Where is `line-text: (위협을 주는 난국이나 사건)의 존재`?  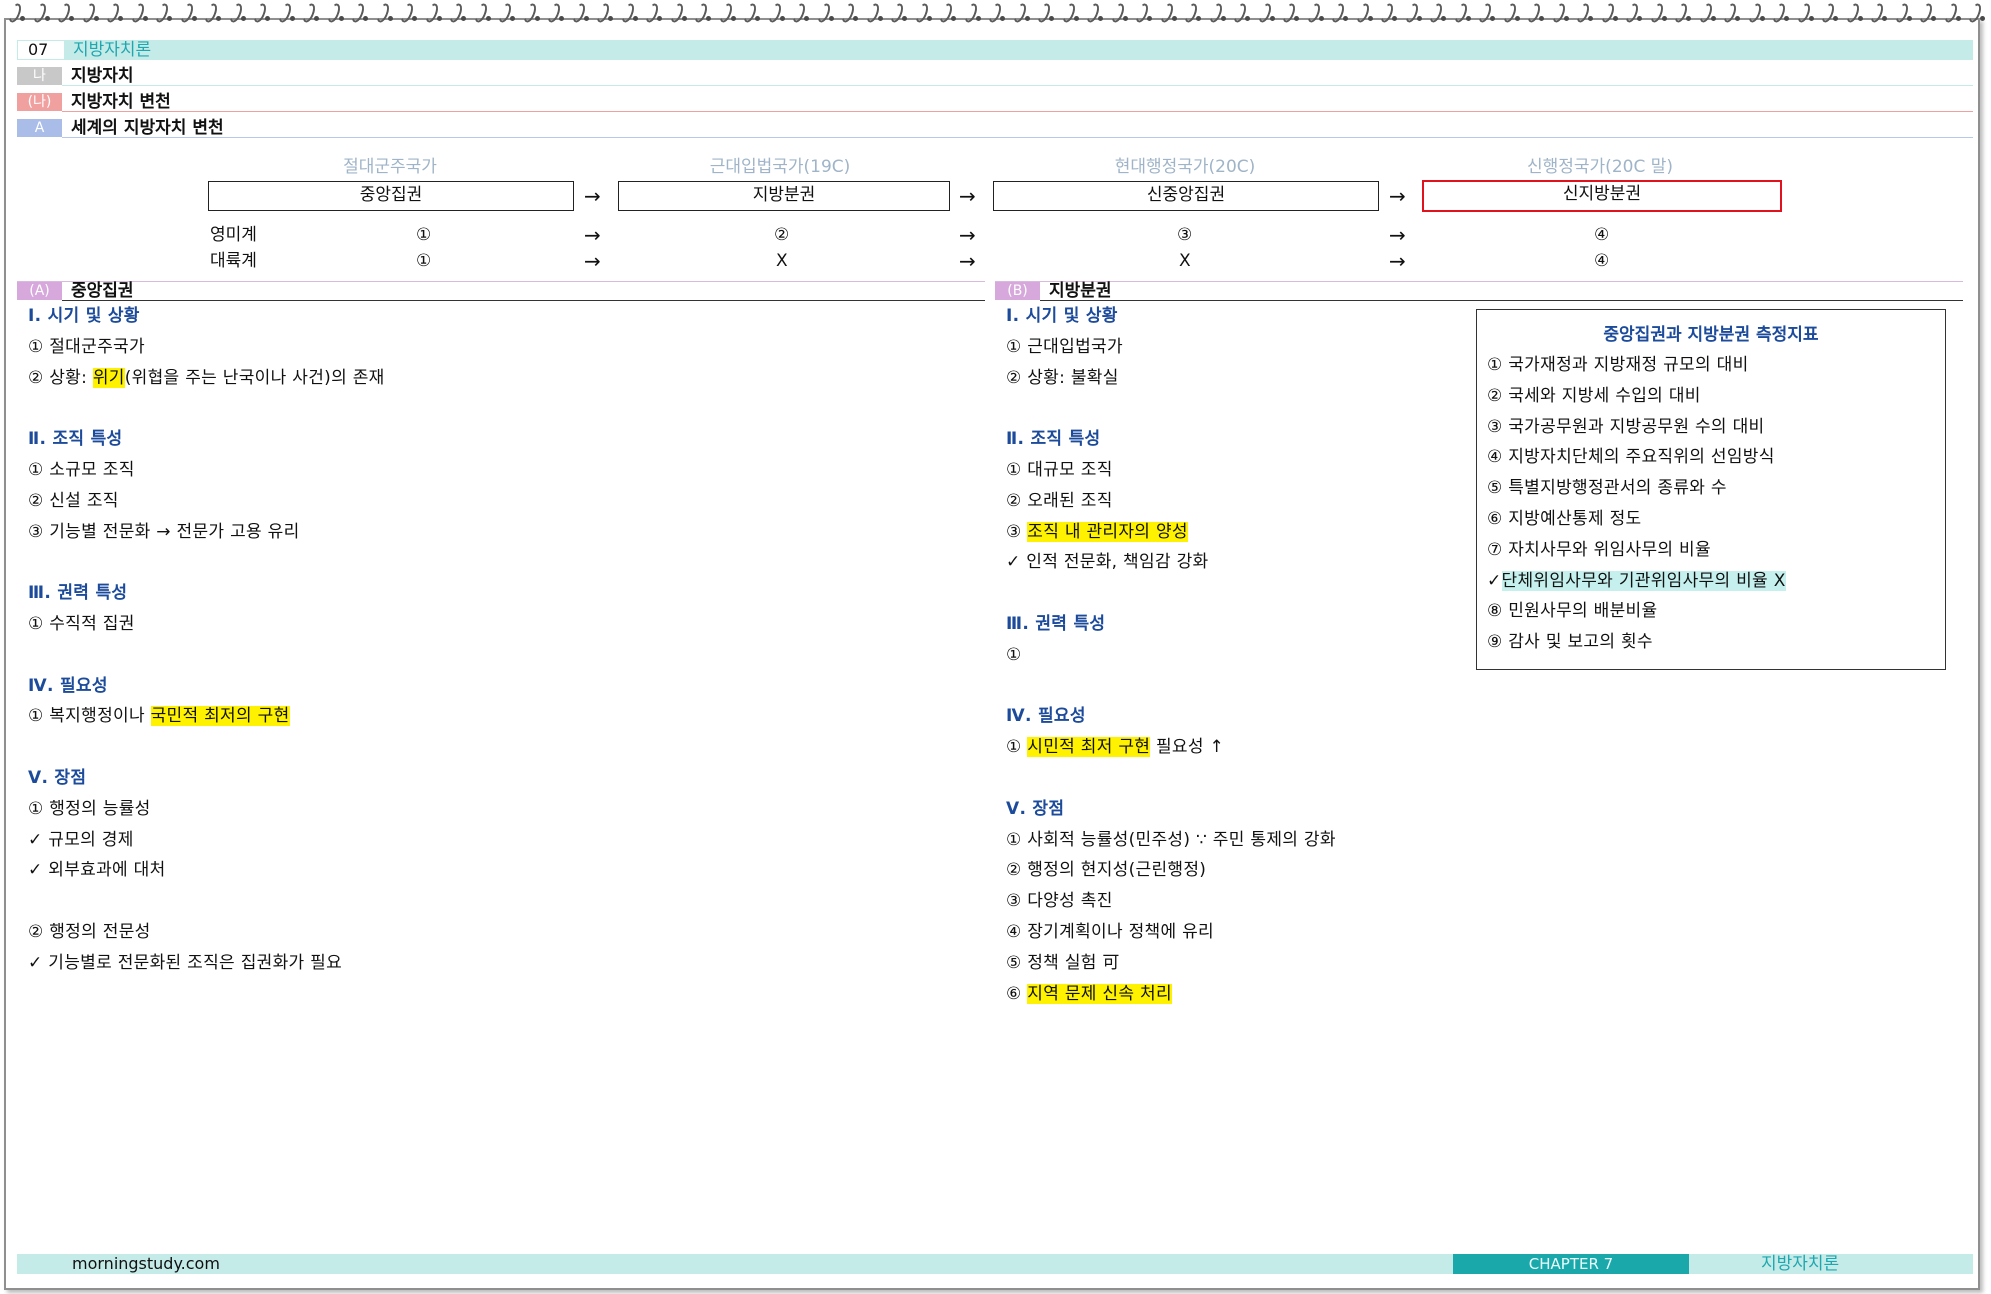
line-text: (위협을 주는 난국이나 사건)의 존재 is located at coordinates (254, 377).